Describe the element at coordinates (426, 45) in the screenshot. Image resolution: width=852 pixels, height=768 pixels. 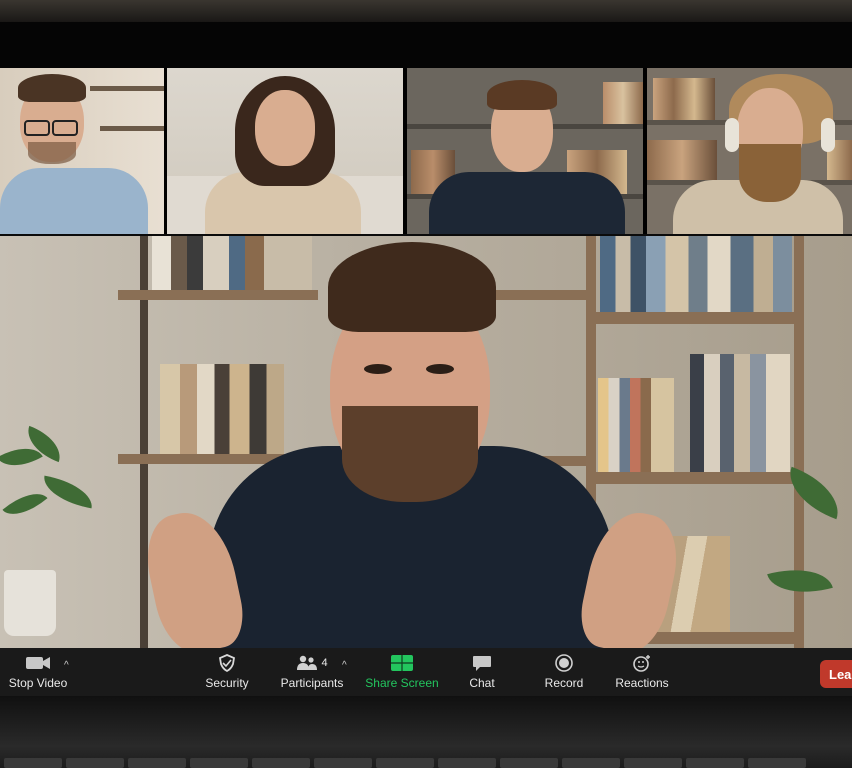
I see `meeting-top-bar` at that location.